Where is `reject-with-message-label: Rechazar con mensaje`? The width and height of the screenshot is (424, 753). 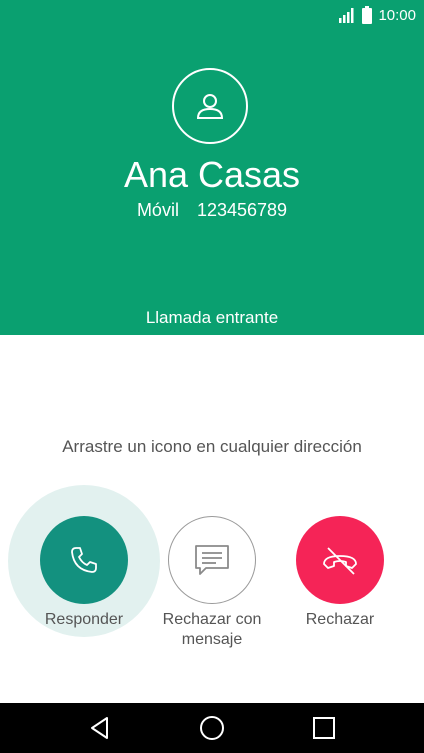 reject-with-message-label: Rechazar con mensaje is located at coordinates (212, 629).